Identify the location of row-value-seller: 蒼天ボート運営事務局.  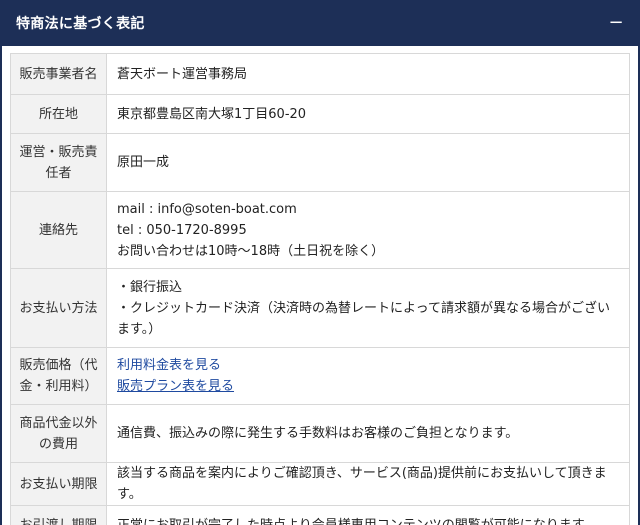
(368, 74).